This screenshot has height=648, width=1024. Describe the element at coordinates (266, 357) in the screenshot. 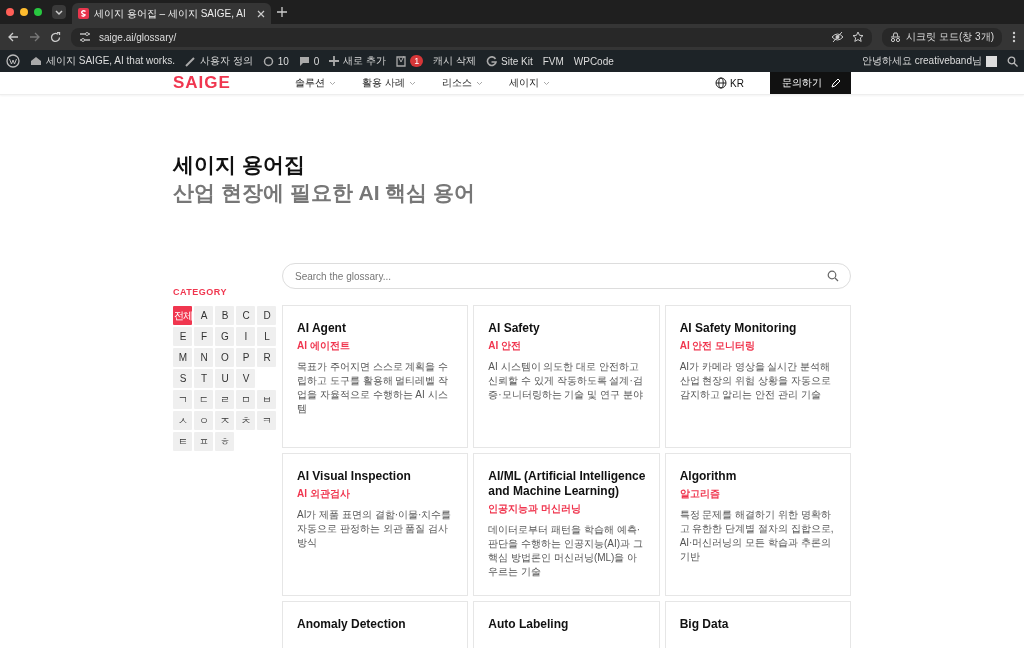

I see `category-filter: R` at that location.